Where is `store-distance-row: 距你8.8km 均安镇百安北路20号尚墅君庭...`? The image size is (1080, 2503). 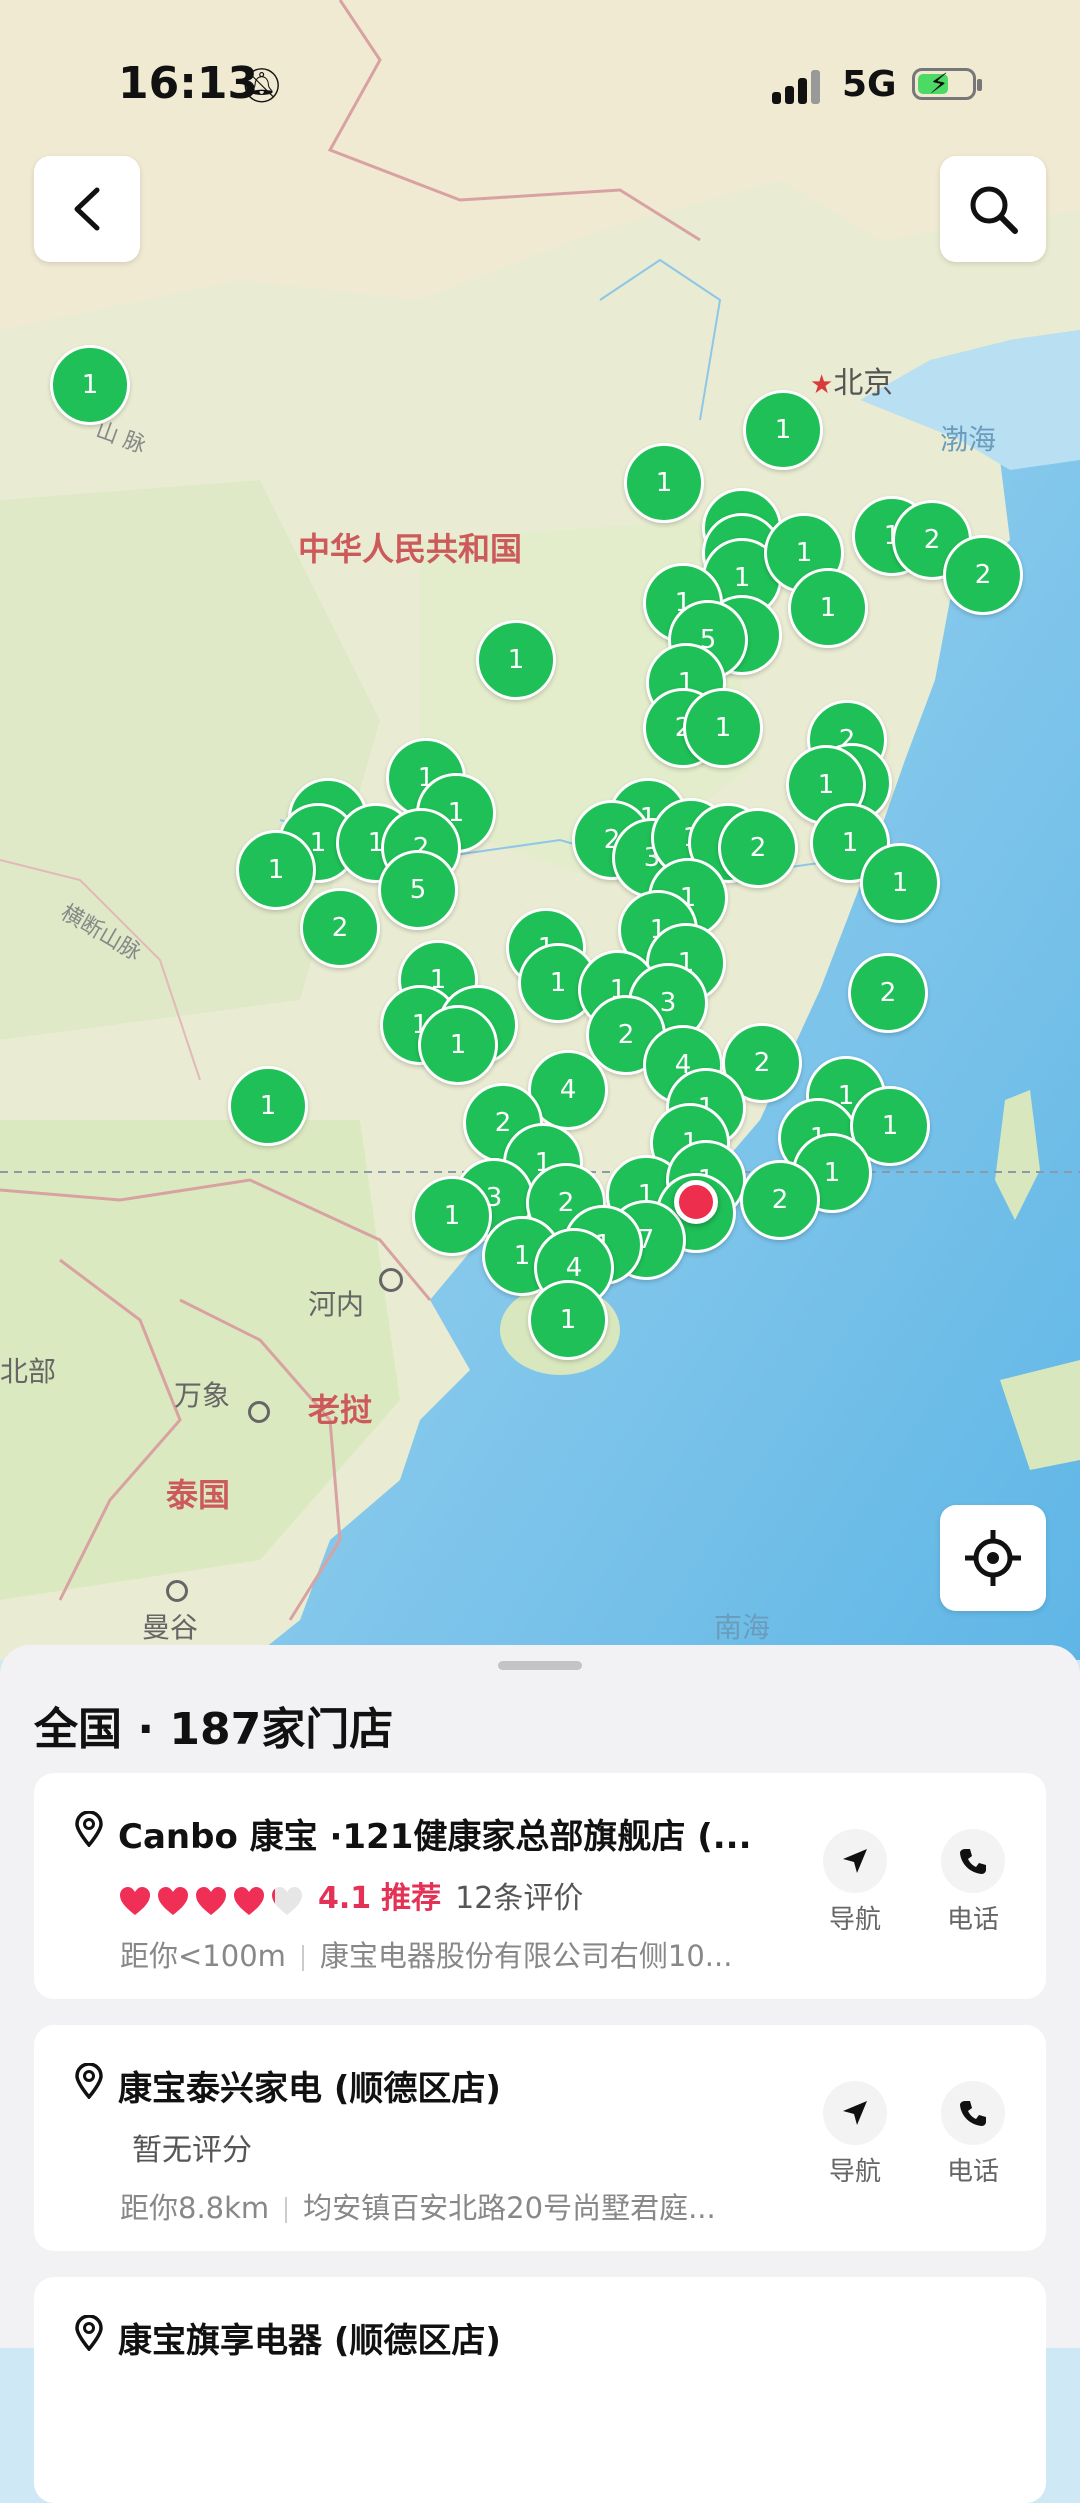 store-distance-row: 距你8.8km 均安镇百安北路20号尚墅君庭... is located at coordinates (440, 2206).